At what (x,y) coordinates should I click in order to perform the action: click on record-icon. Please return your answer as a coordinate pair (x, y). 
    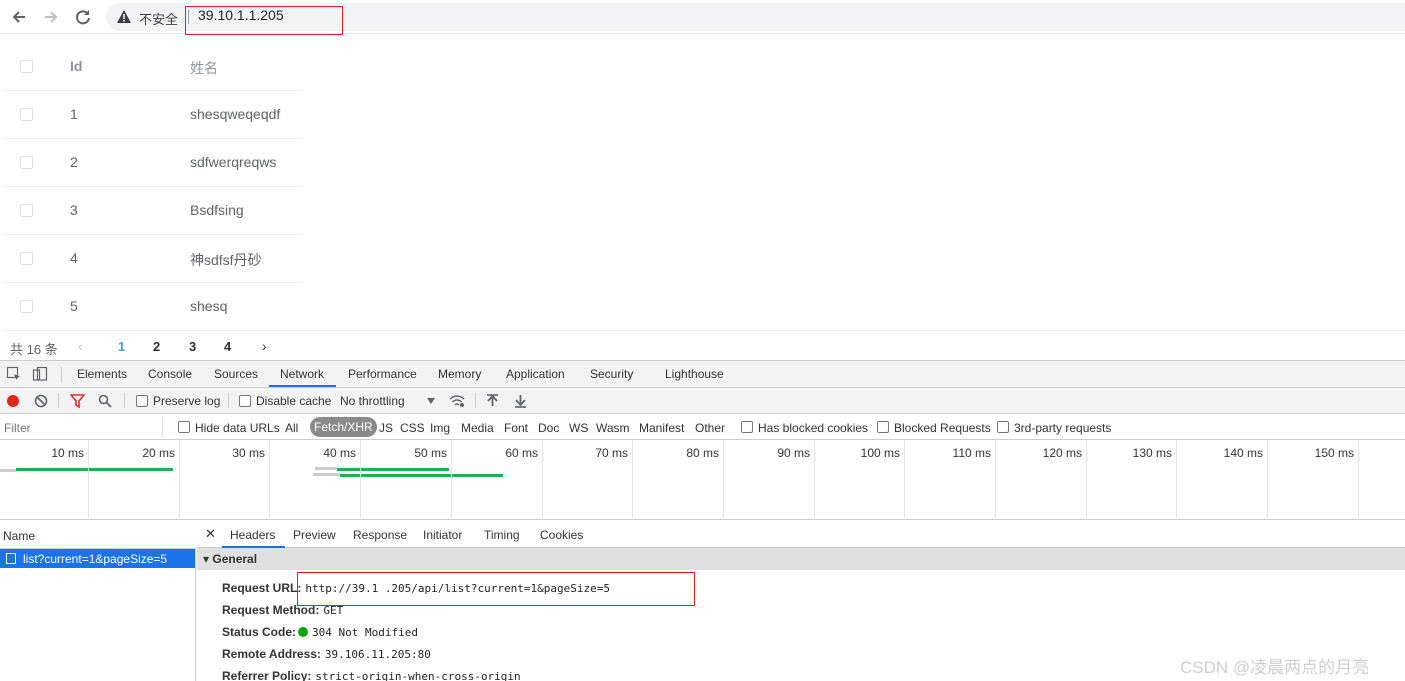
    Looking at the image, I should click on (13, 401).